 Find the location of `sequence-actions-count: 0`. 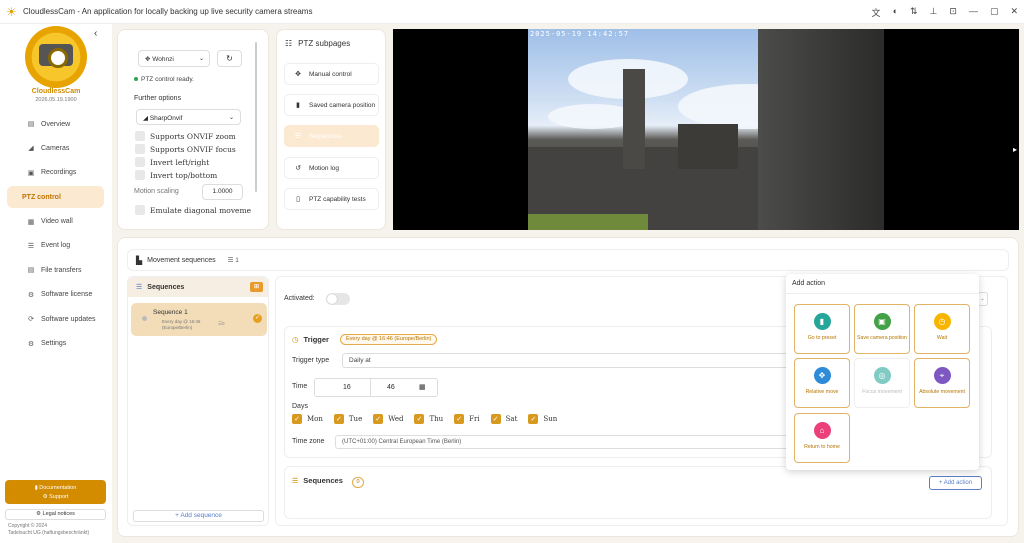

sequence-actions-count: 0 is located at coordinates (358, 482).